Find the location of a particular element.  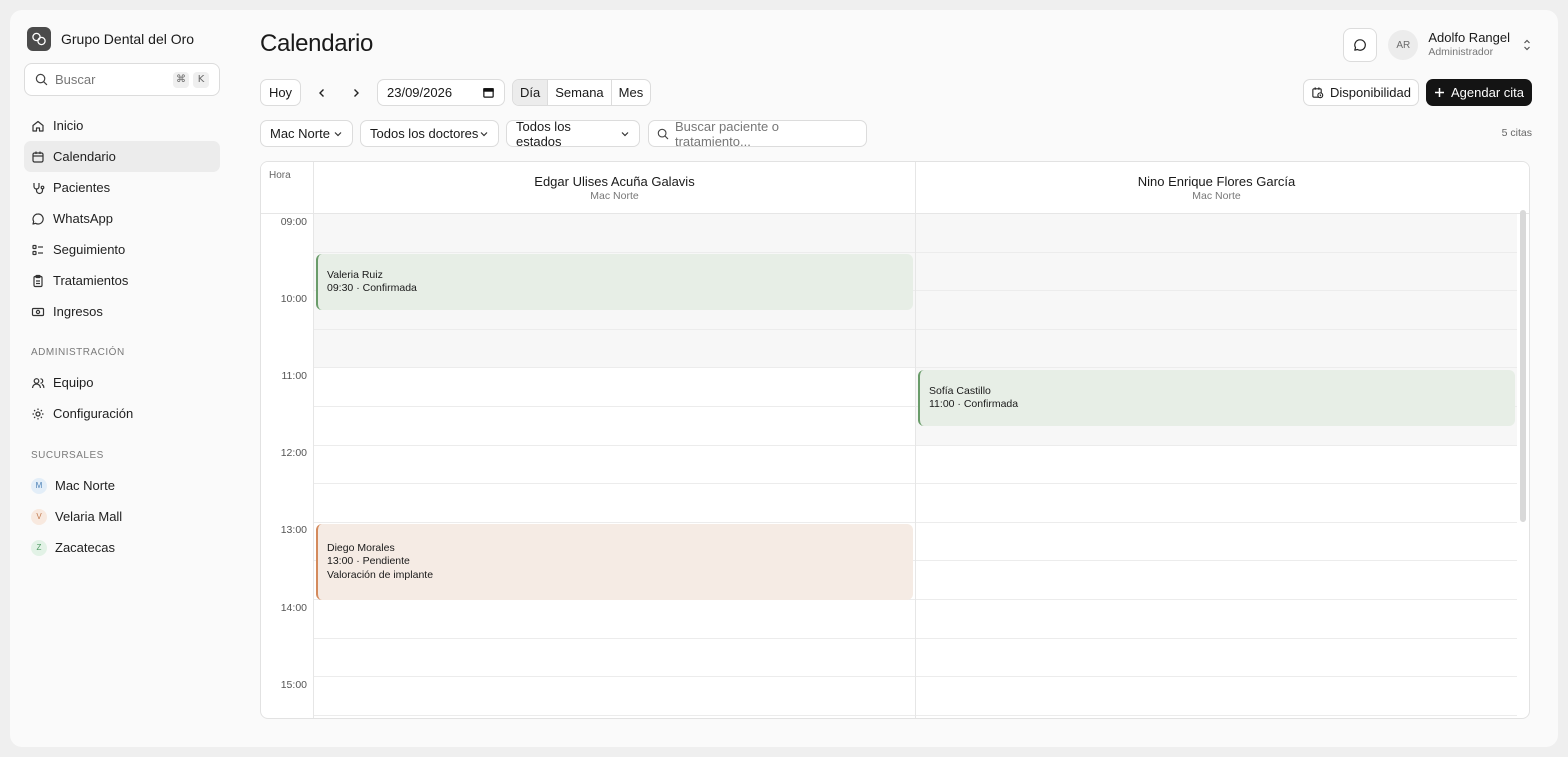

user-menu: Adolfo Rangel Administrador is located at coordinates (1469, 45).